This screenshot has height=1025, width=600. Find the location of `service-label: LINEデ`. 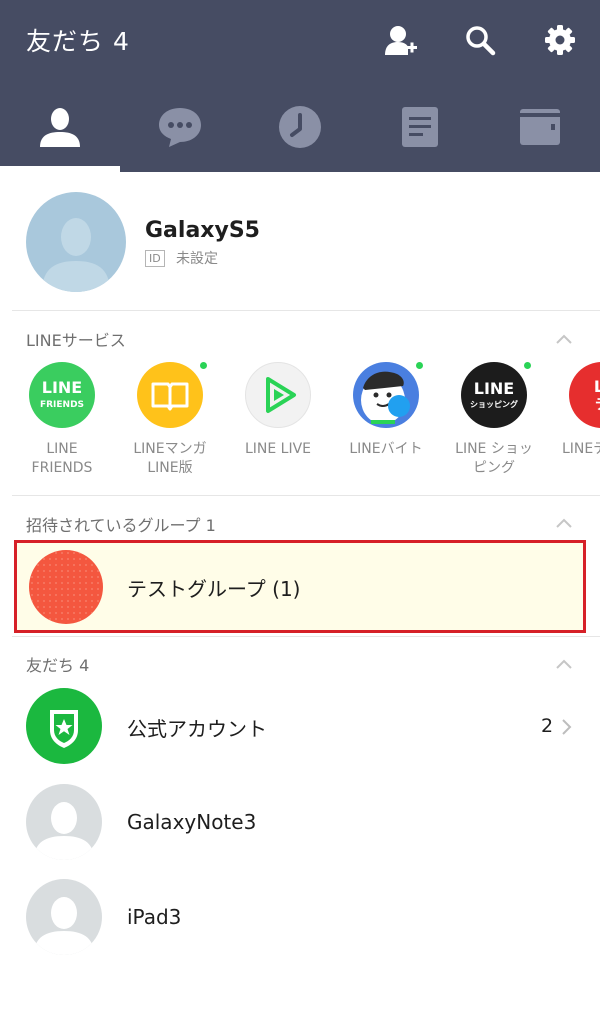

service-label: LINEデ is located at coordinates (581, 449).